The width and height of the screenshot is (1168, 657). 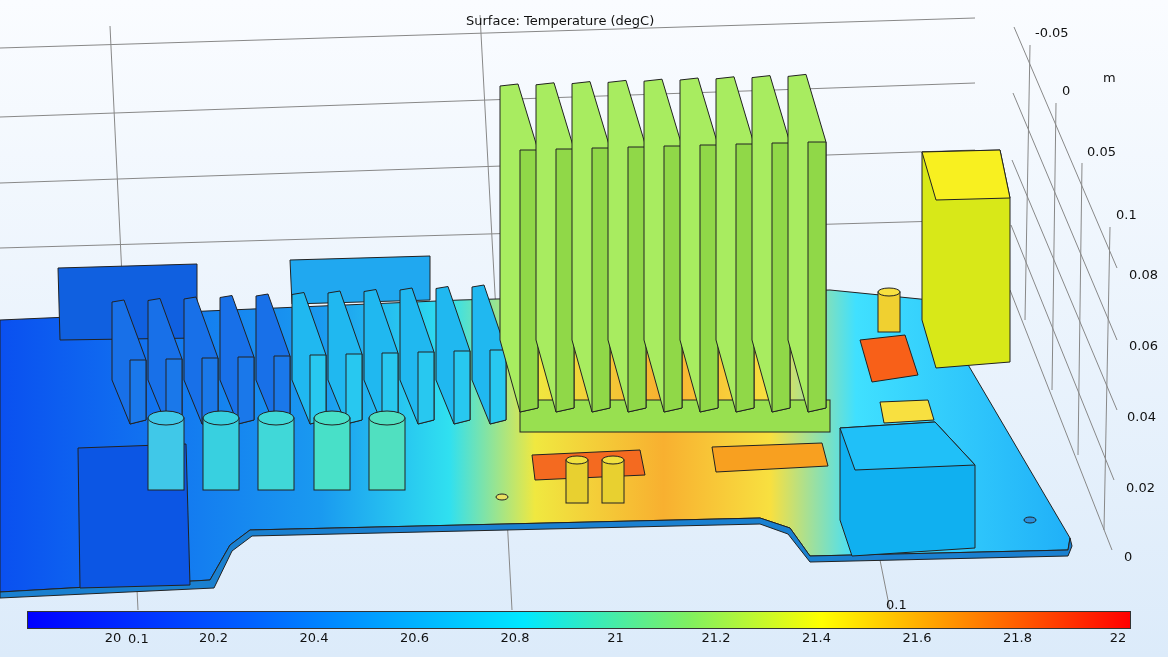 What do you see at coordinates (314, 637) in the screenshot?
I see `color-scale-label: 20.4` at bounding box center [314, 637].